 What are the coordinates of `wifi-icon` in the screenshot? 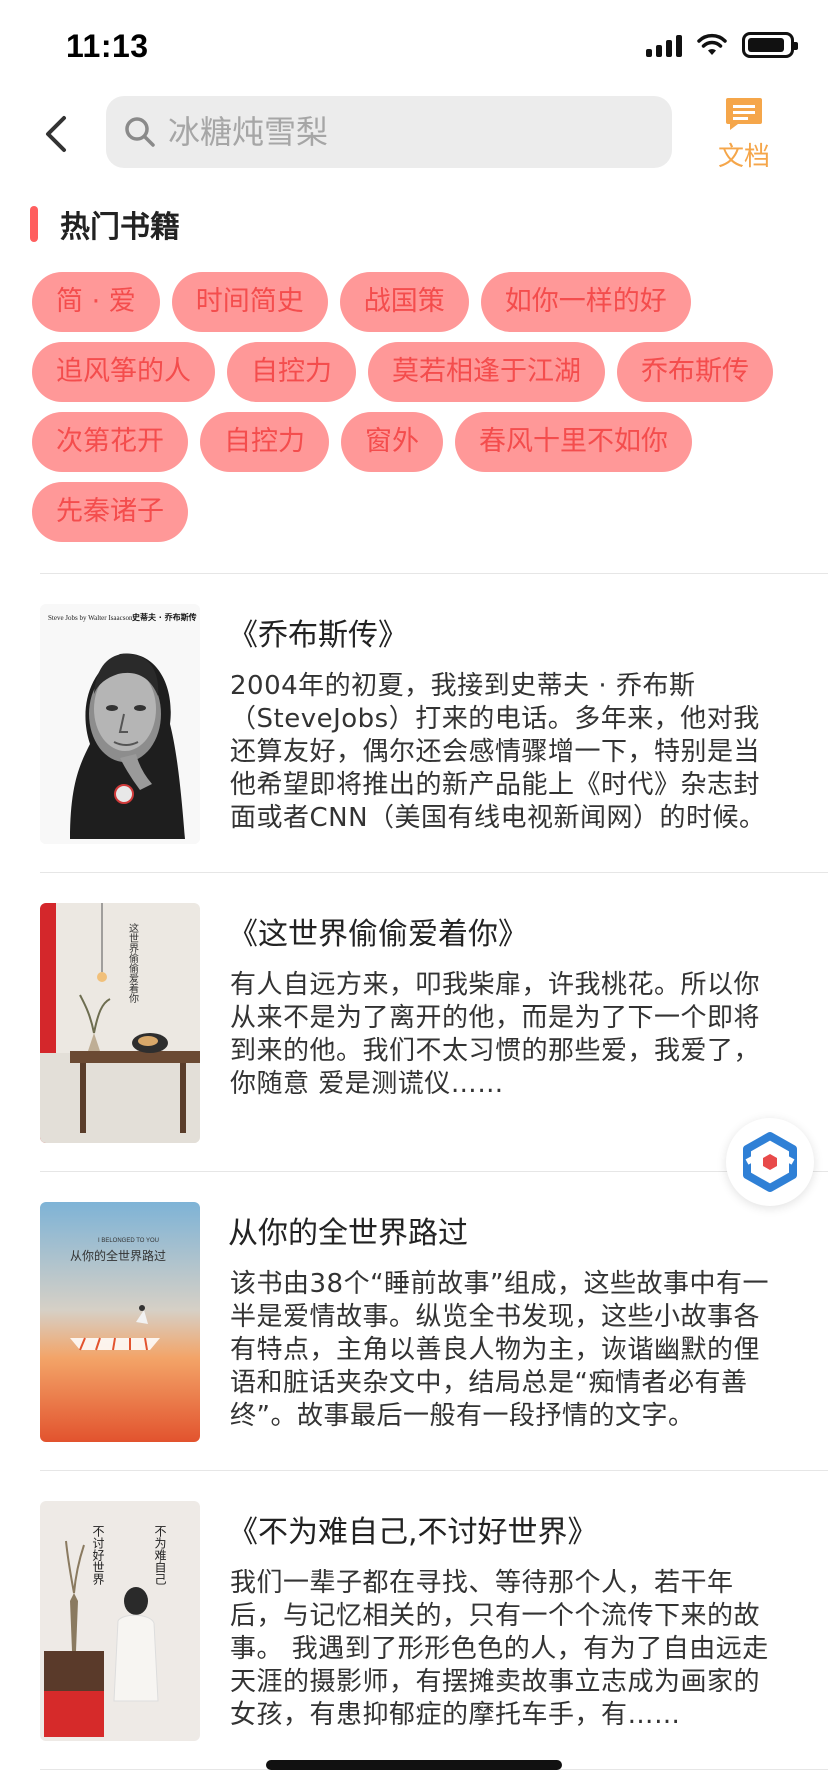 It's located at (712, 44).